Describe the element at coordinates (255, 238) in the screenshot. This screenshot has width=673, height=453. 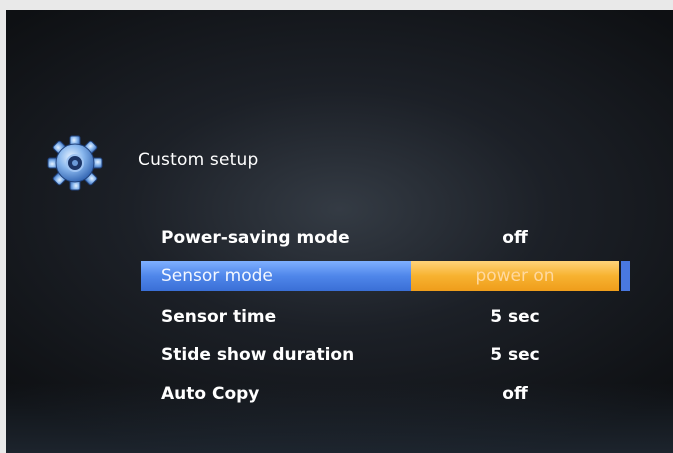
I see `menu-item-label: Power-saving mode` at that location.